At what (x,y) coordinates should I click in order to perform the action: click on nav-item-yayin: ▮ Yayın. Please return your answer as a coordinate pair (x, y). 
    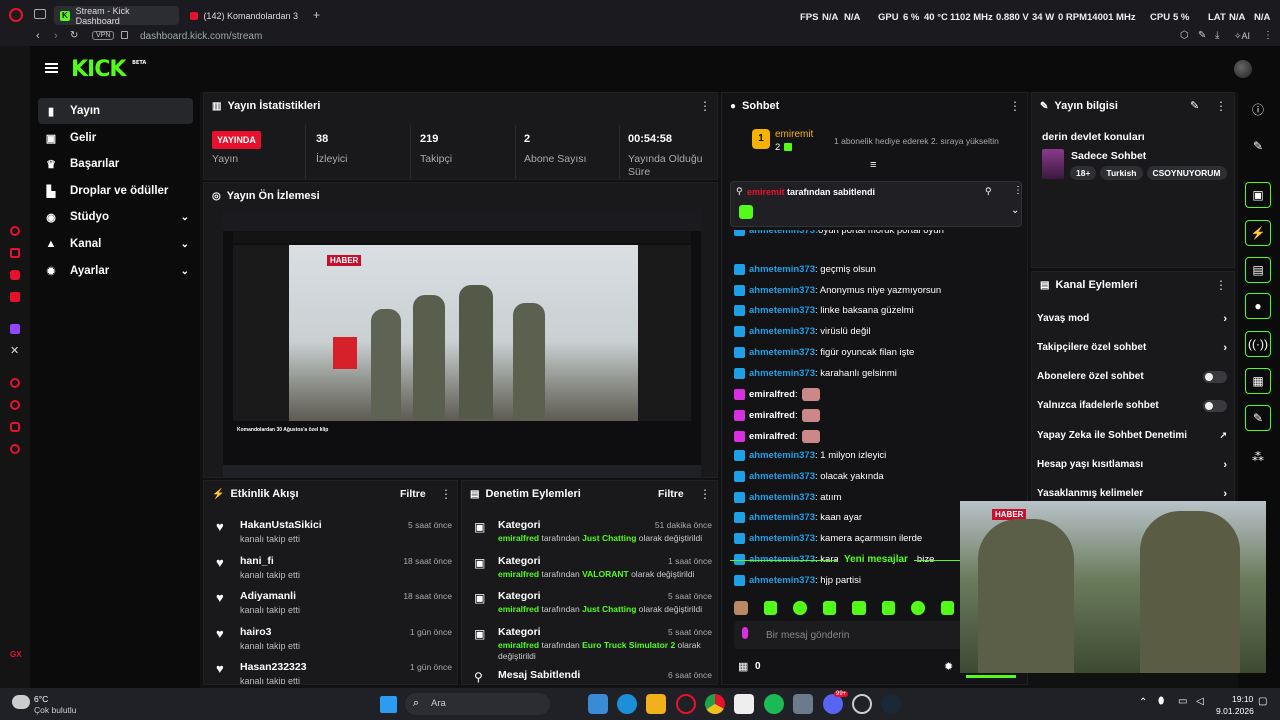
    Looking at the image, I should click on (115, 111).